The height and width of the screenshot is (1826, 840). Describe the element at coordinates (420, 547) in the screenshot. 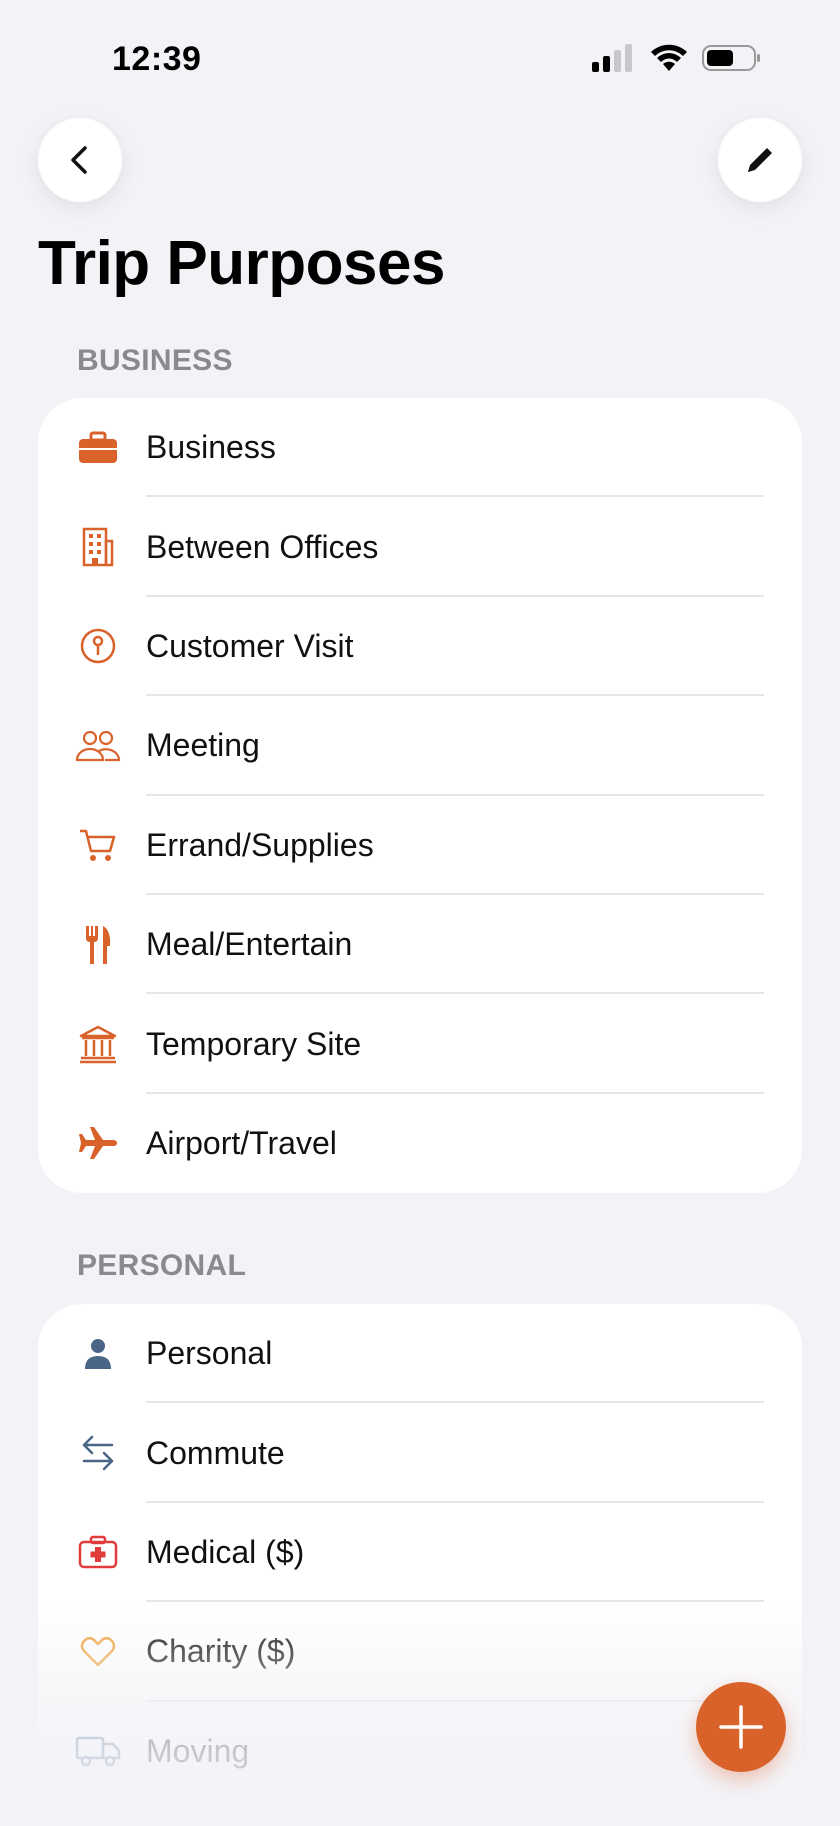

I see `list-item-between-offices: Between Offices` at that location.